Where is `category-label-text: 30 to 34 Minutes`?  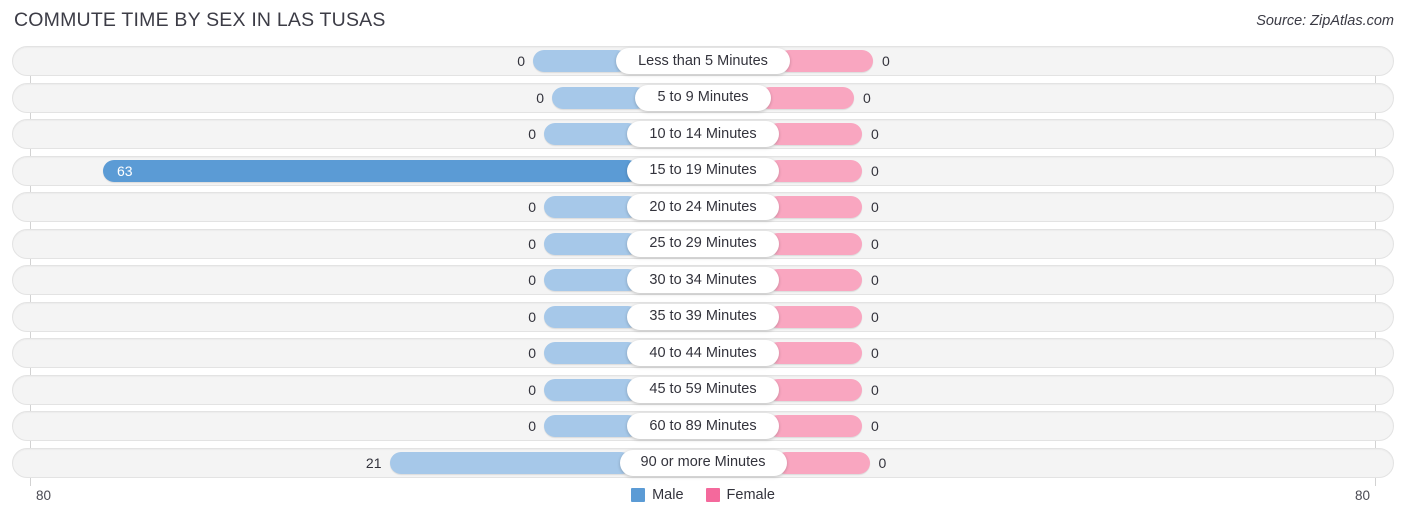
category-label-text: 30 to 34 Minutes is located at coordinates (703, 279).